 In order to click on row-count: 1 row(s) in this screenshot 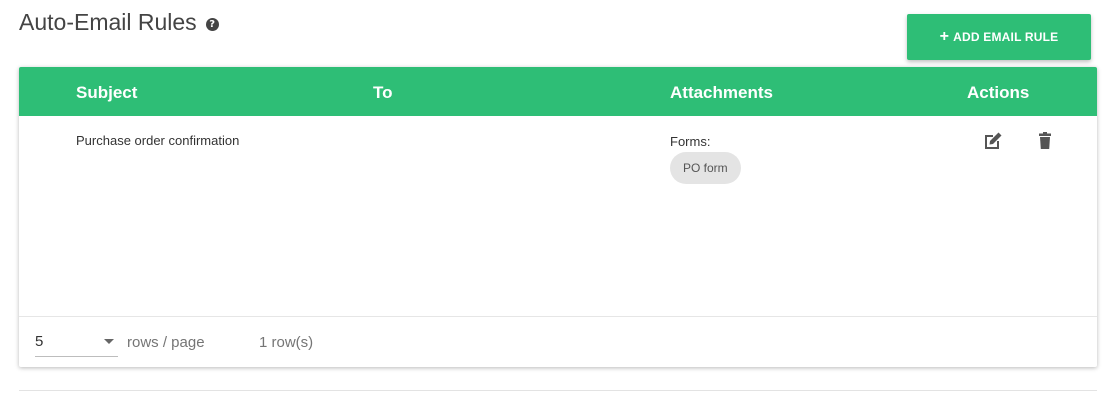, I will do `click(286, 342)`.